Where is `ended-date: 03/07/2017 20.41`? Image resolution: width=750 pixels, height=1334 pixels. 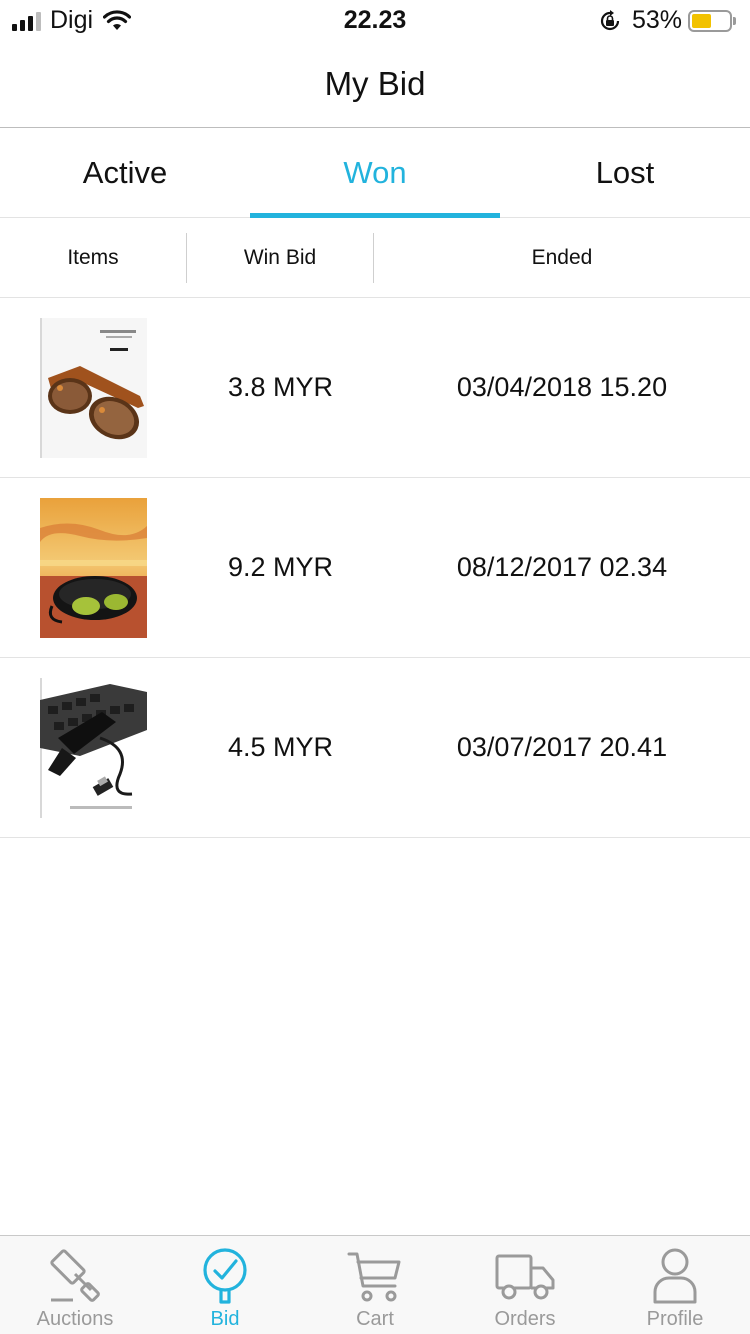 ended-date: 03/07/2017 20.41 is located at coordinates (562, 747).